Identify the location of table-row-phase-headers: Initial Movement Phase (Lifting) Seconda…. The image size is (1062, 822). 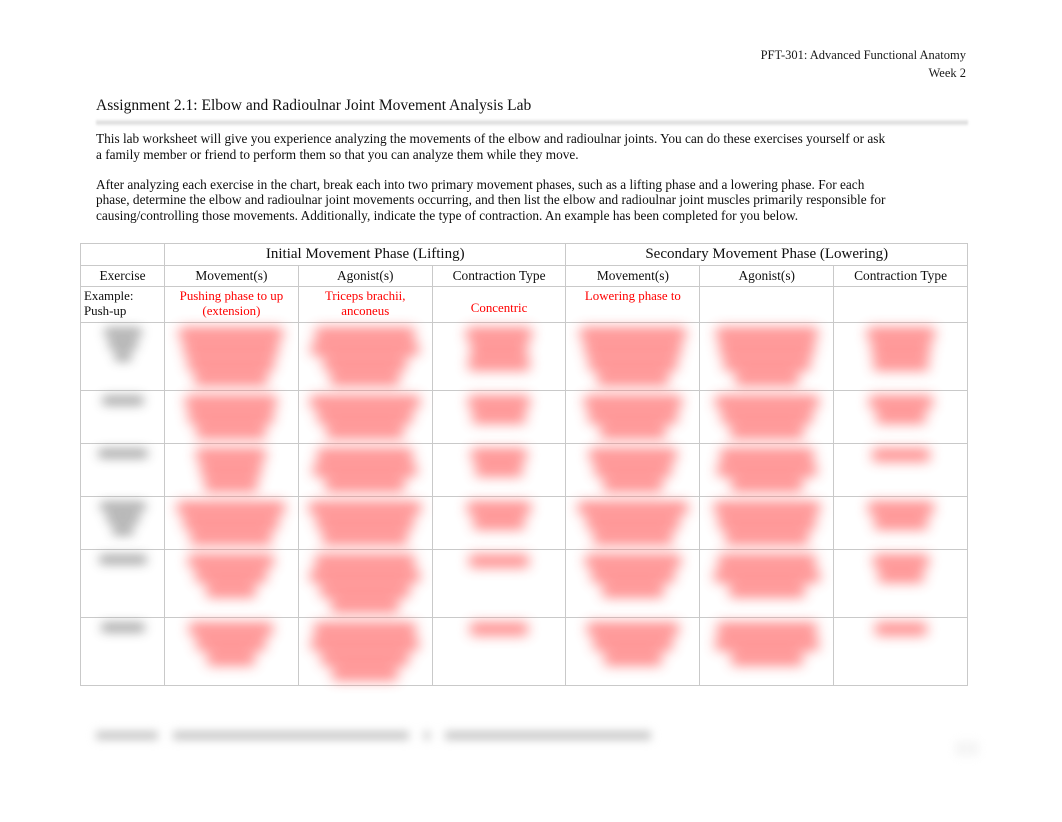
(524, 254).